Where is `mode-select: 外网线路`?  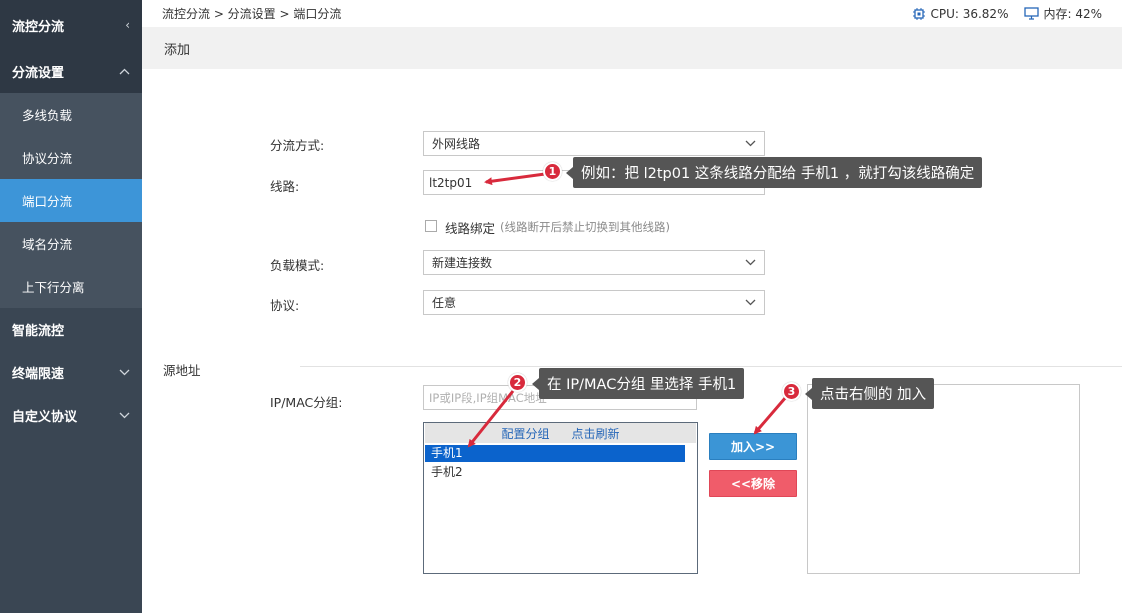
mode-select: 外网线路 is located at coordinates (594, 143).